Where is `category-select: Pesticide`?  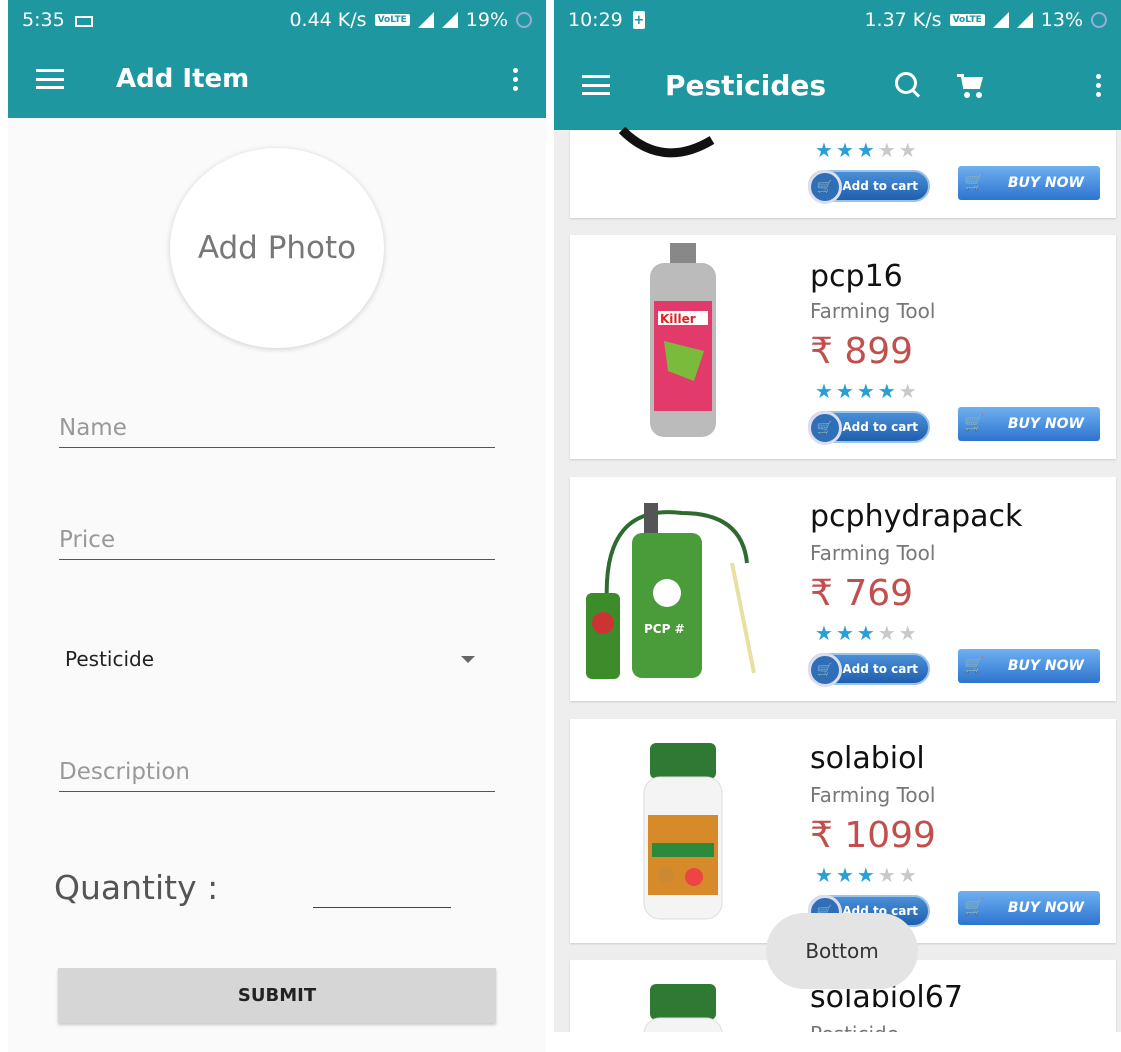
category-select: Pesticide is located at coordinates (277, 659).